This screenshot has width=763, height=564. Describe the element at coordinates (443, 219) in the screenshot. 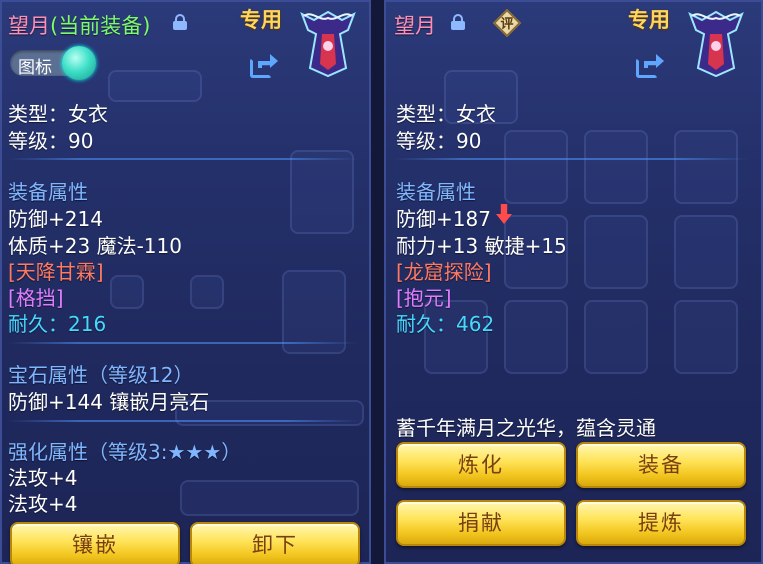

I see `attr-line: 防御+187` at that location.